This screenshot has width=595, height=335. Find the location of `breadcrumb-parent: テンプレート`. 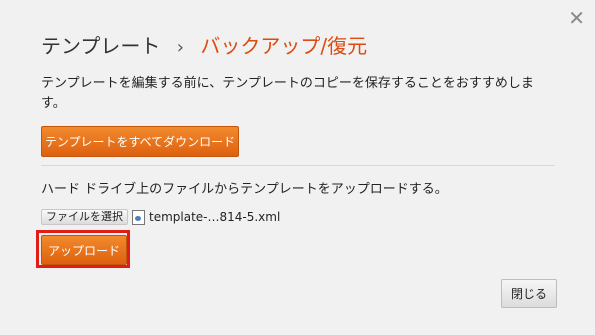

breadcrumb-parent: テンプレート is located at coordinates (100, 46).